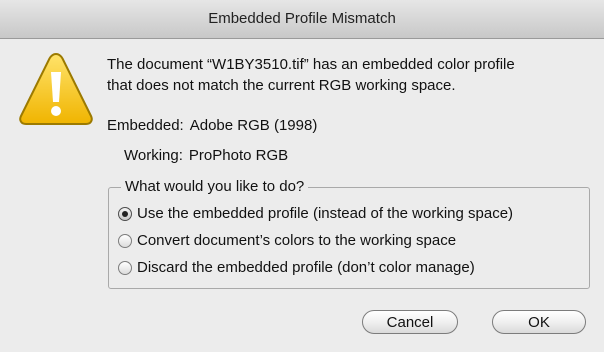  I want to click on working-profile-row: Working: ProPhoto RGB, so click(206, 156).